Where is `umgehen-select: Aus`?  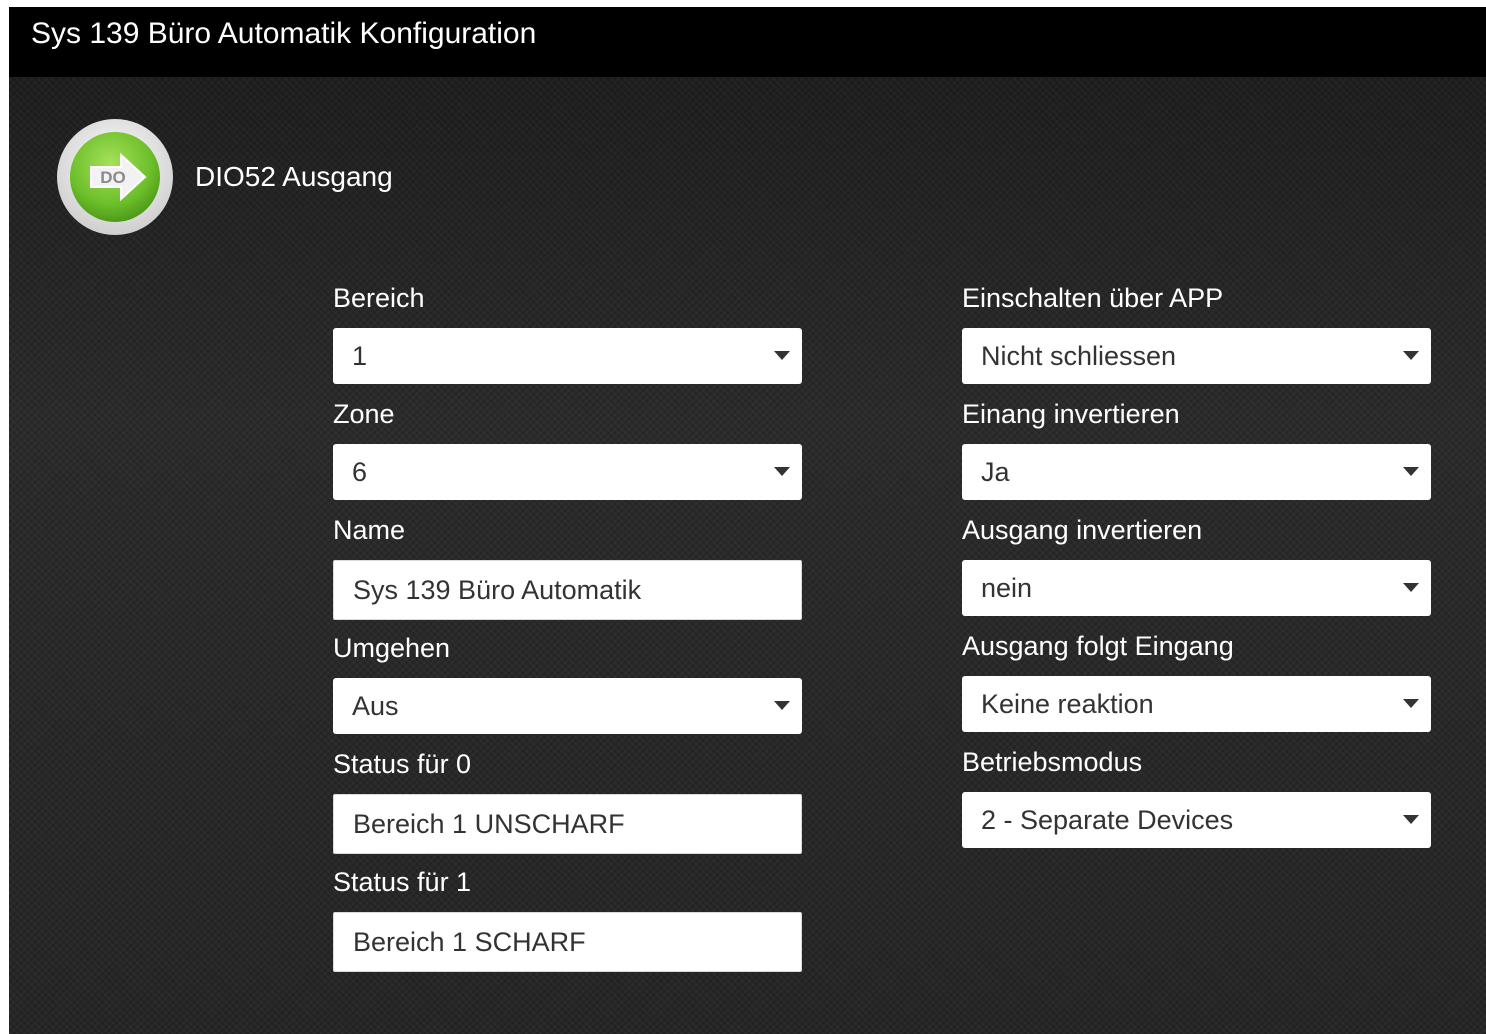 umgehen-select: Aus is located at coordinates (567, 706).